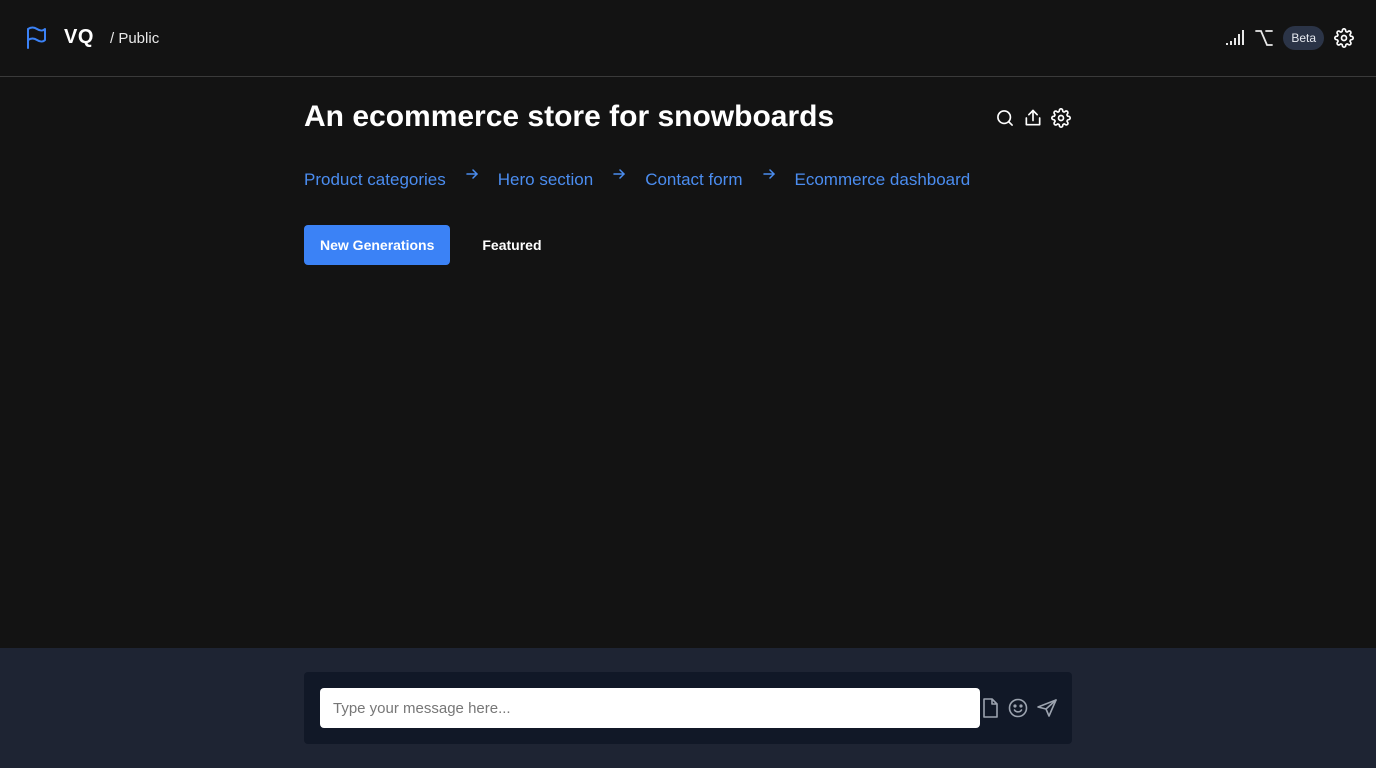  Describe the element at coordinates (79, 37) in the screenshot. I see `brand-name: VQ` at that location.